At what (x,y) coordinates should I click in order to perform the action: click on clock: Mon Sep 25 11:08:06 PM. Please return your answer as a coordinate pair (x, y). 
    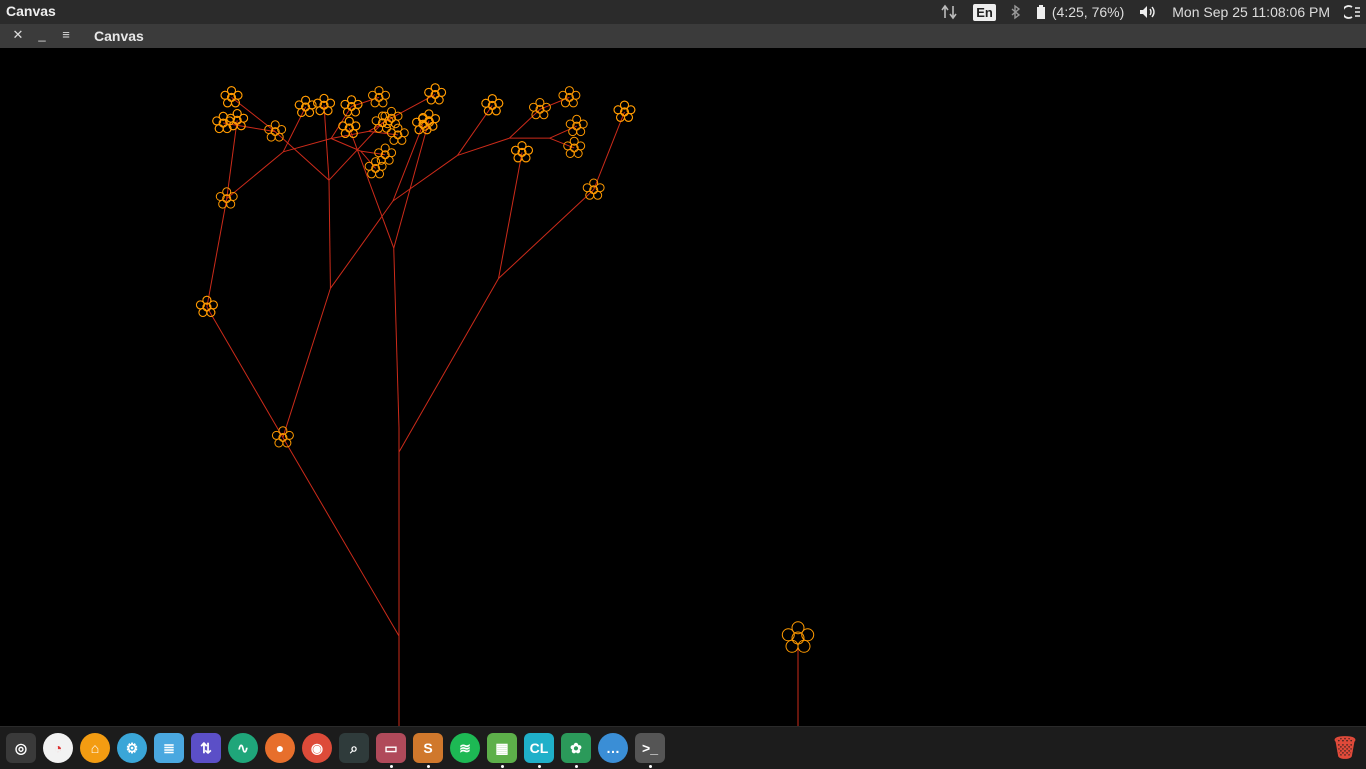
    Looking at the image, I should click on (1251, 12).